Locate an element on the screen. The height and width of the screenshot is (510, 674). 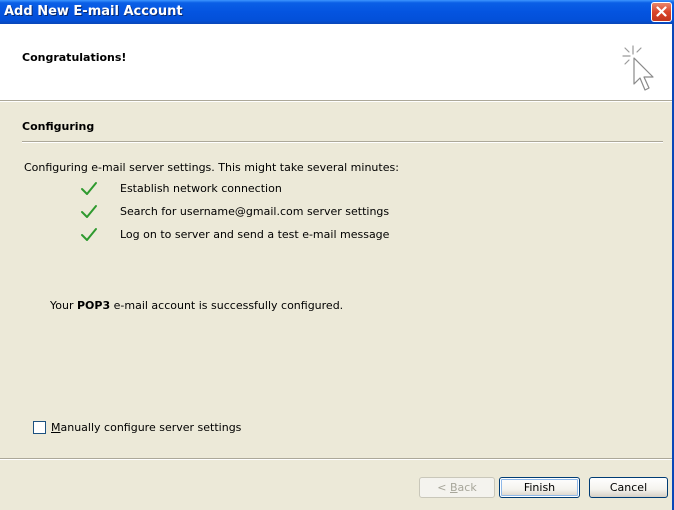
header-title: Congratulations! is located at coordinates (74, 57).